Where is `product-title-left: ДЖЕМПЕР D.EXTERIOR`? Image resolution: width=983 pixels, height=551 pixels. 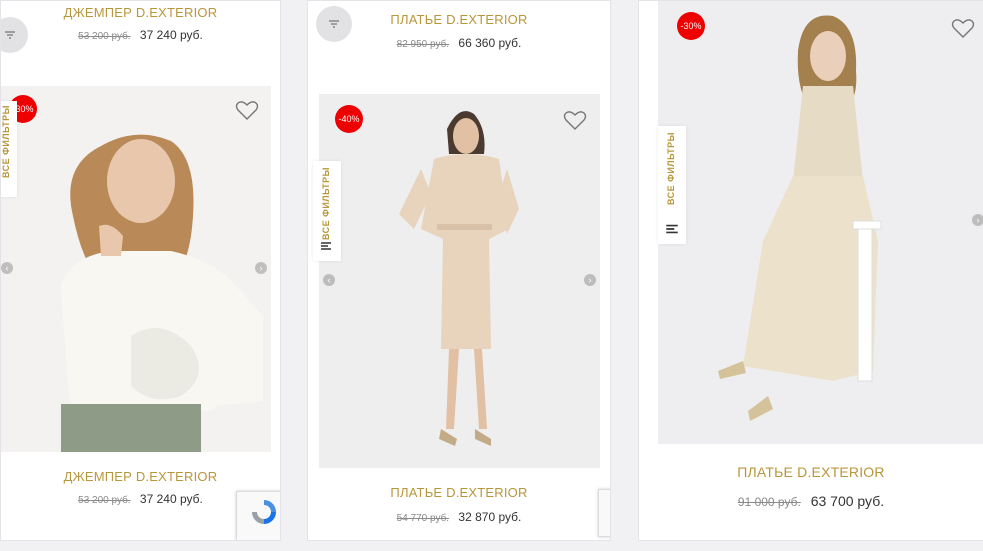 product-title-left: ДЖЕМПЕР D.EXTERIOR is located at coordinates (140, 476).